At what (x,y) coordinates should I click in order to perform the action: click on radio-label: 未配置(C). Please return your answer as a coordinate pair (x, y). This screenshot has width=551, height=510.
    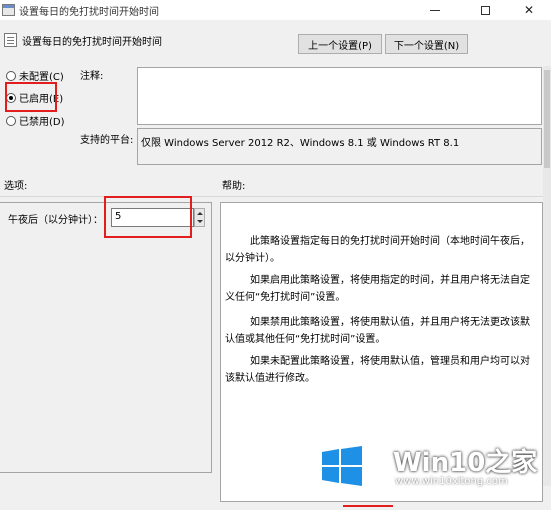
    Looking at the image, I should click on (41, 77).